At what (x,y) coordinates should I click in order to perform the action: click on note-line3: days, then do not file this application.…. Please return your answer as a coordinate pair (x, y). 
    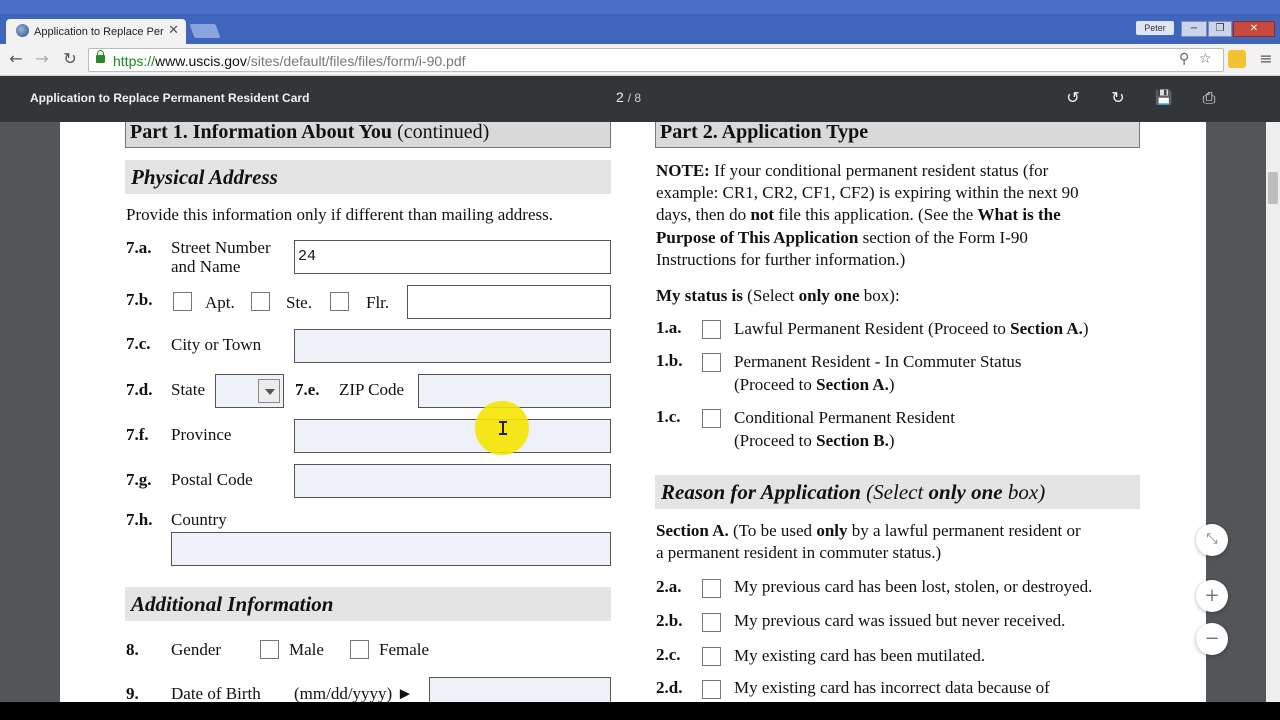
    Looking at the image, I should click on (858, 214).